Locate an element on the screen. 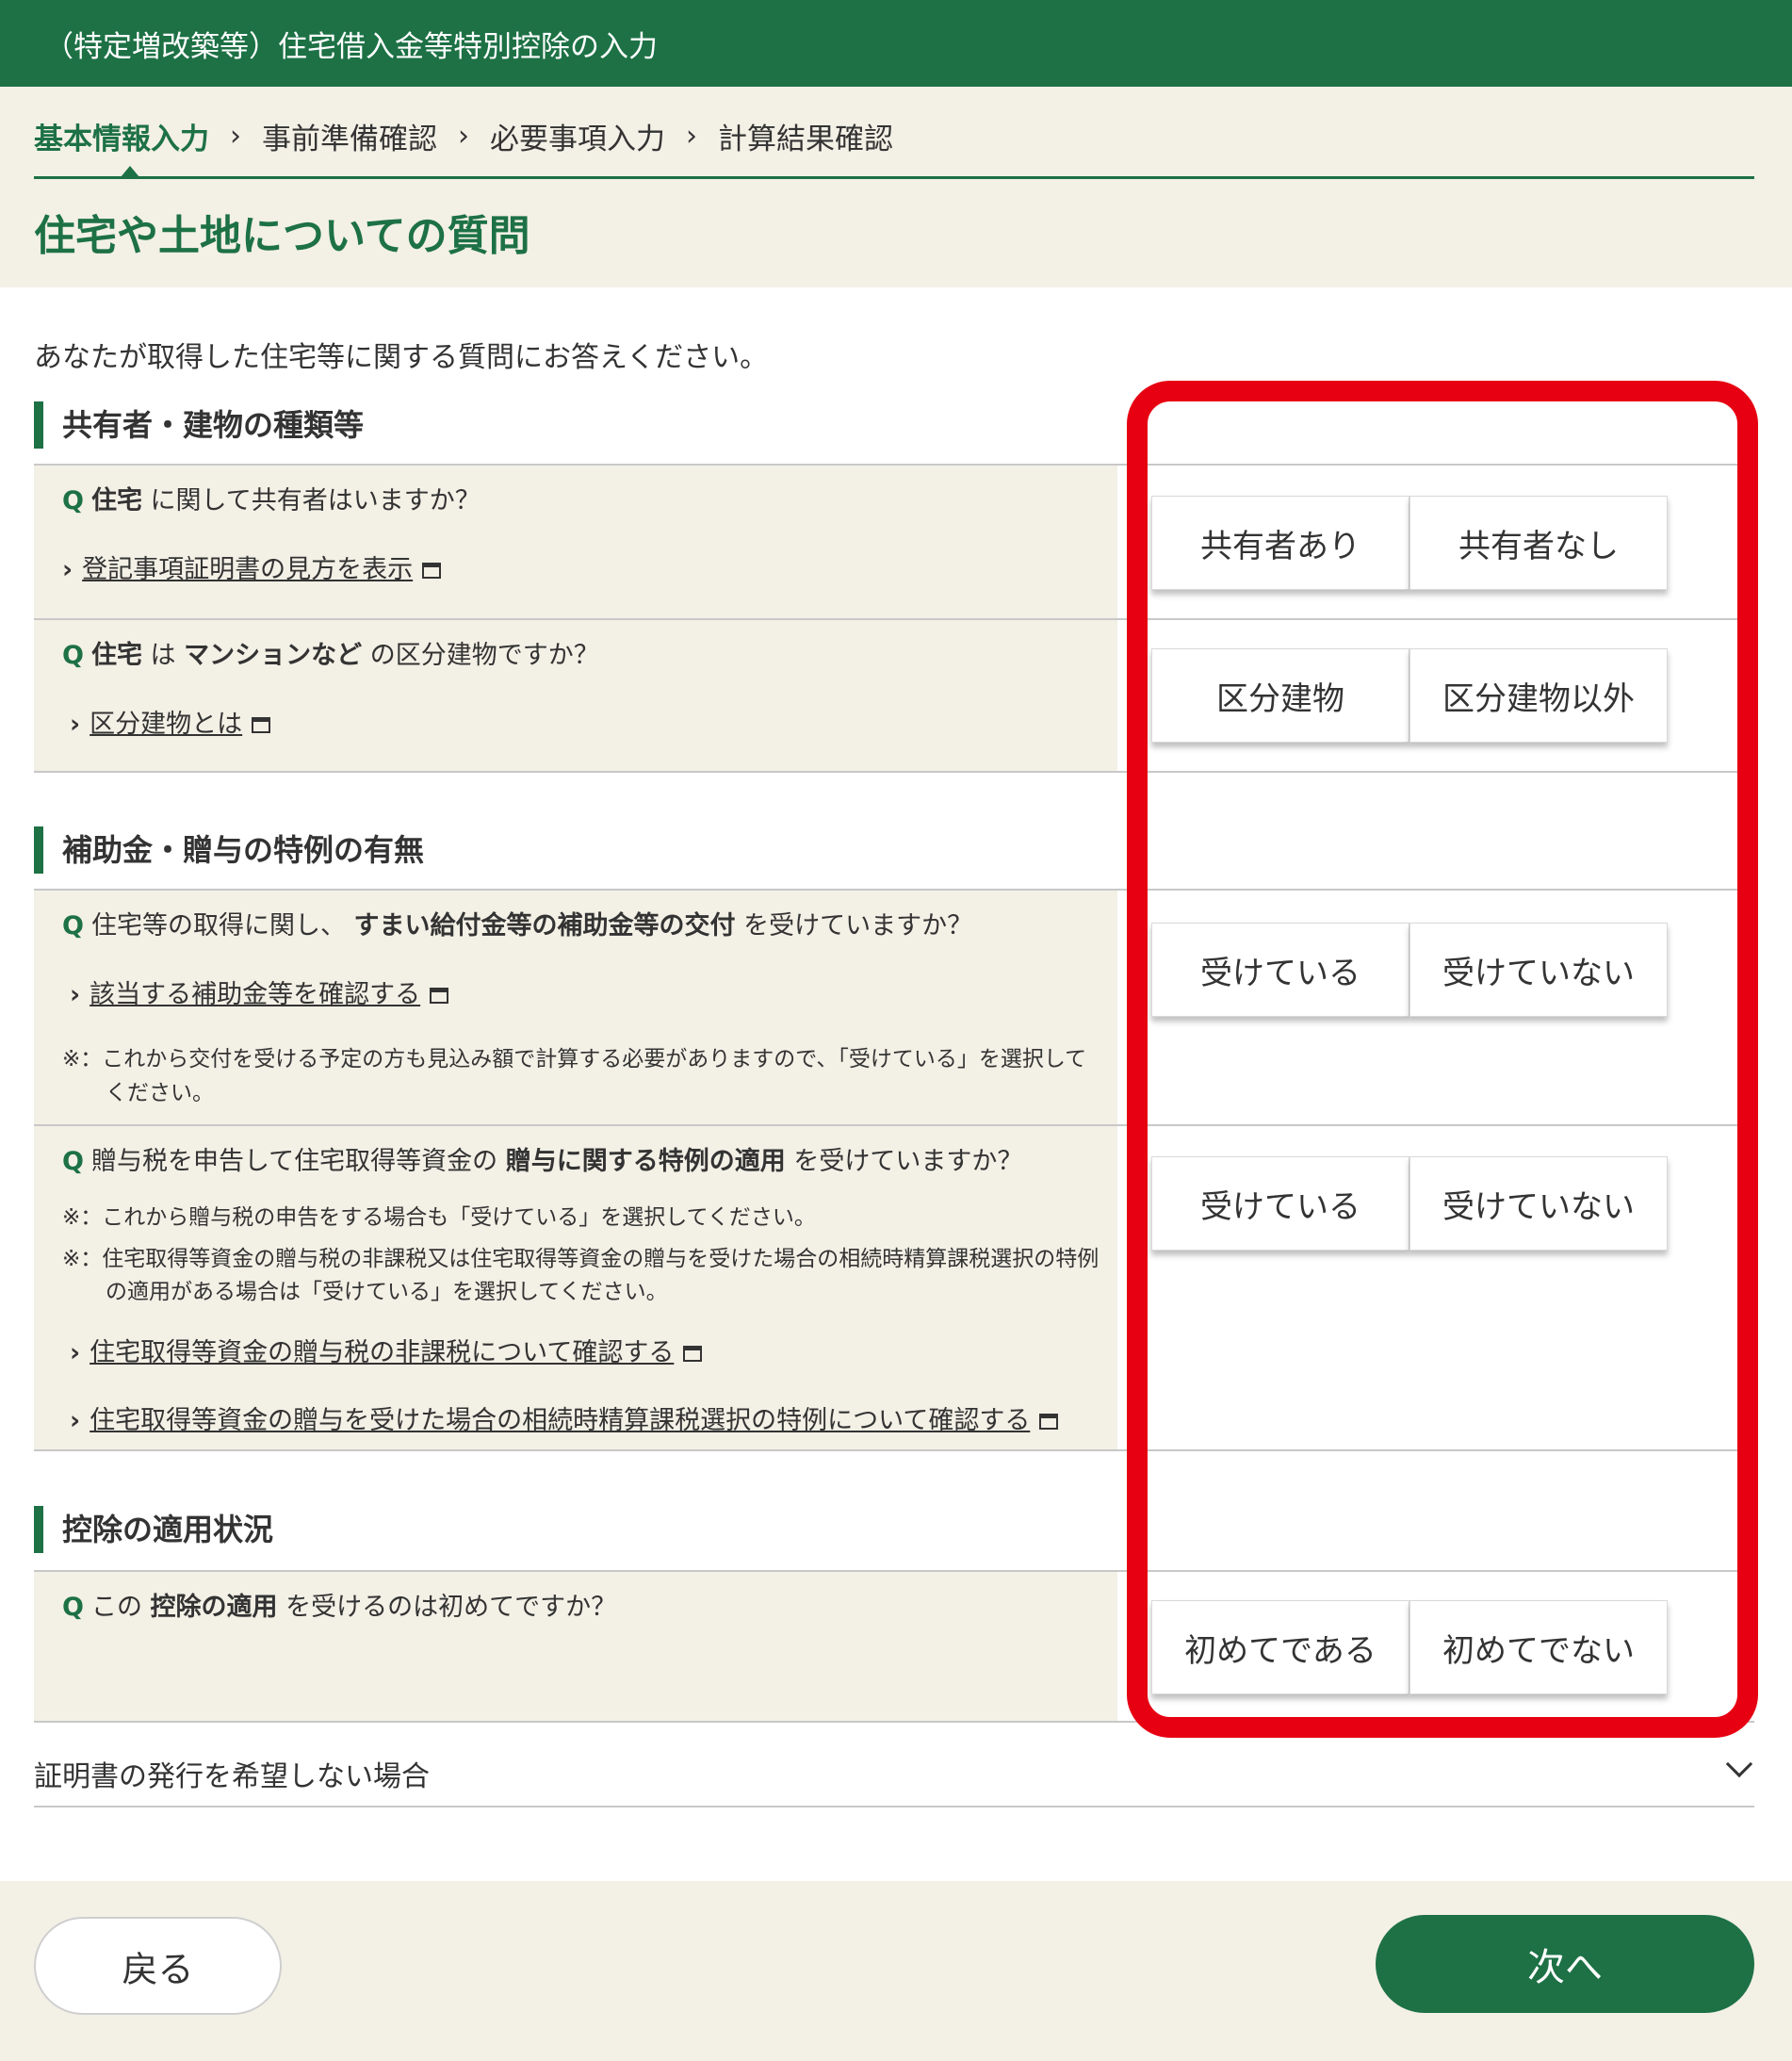 This screenshot has height=2061, width=1792. step-required-input: 必要事項入力 is located at coordinates (577, 139).